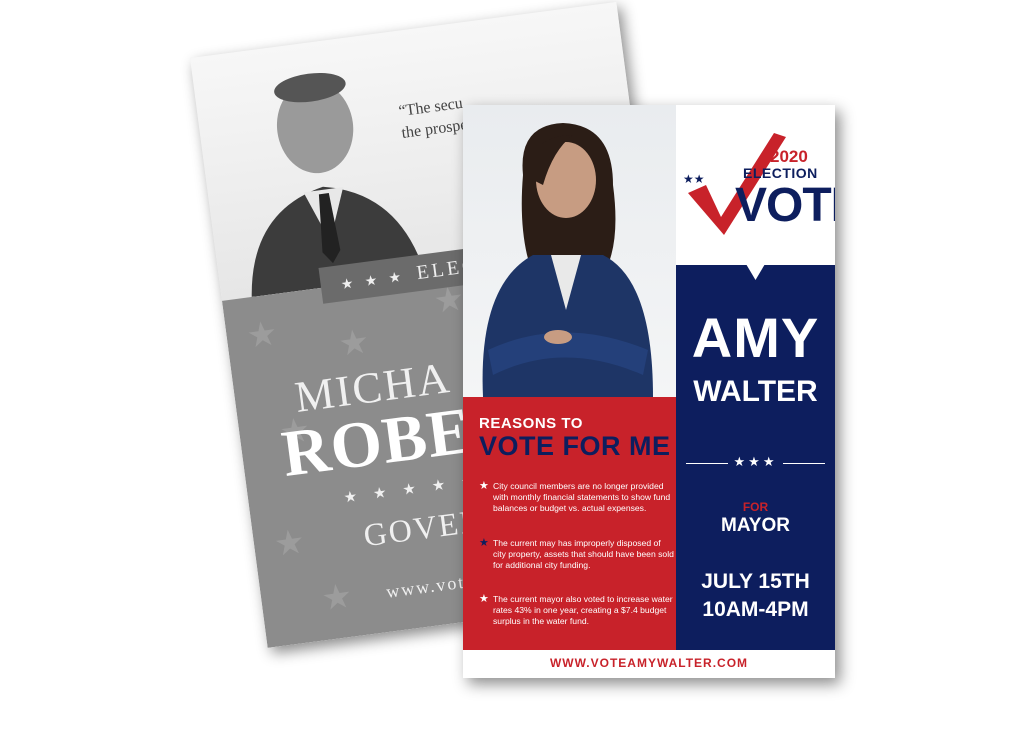 Image resolution: width=1024 pixels, height=737 pixels. I want to click on ribbon-stars: ★ ★ ★, so click(373, 281).